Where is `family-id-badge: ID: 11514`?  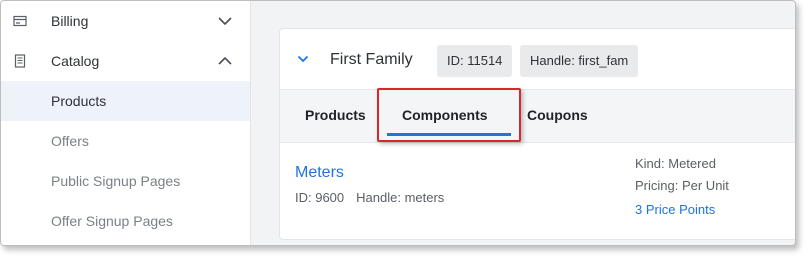
family-id-badge: ID: 11514 is located at coordinates (475, 61).